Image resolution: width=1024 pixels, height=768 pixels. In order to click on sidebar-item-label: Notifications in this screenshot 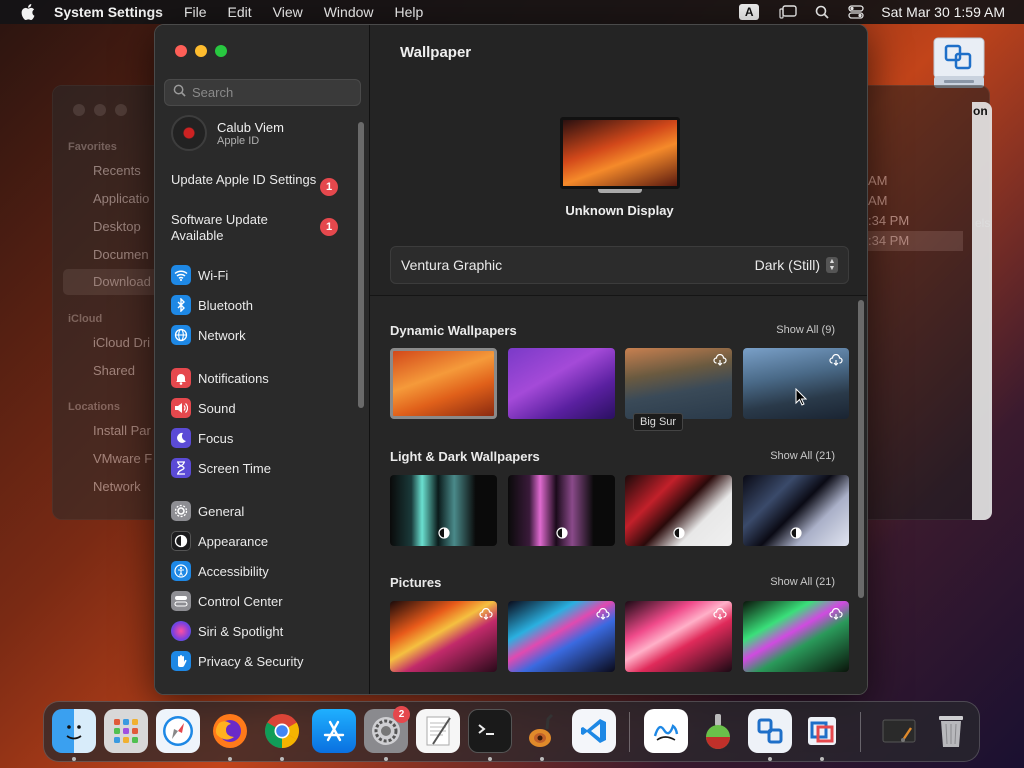, I will do `click(233, 378)`.